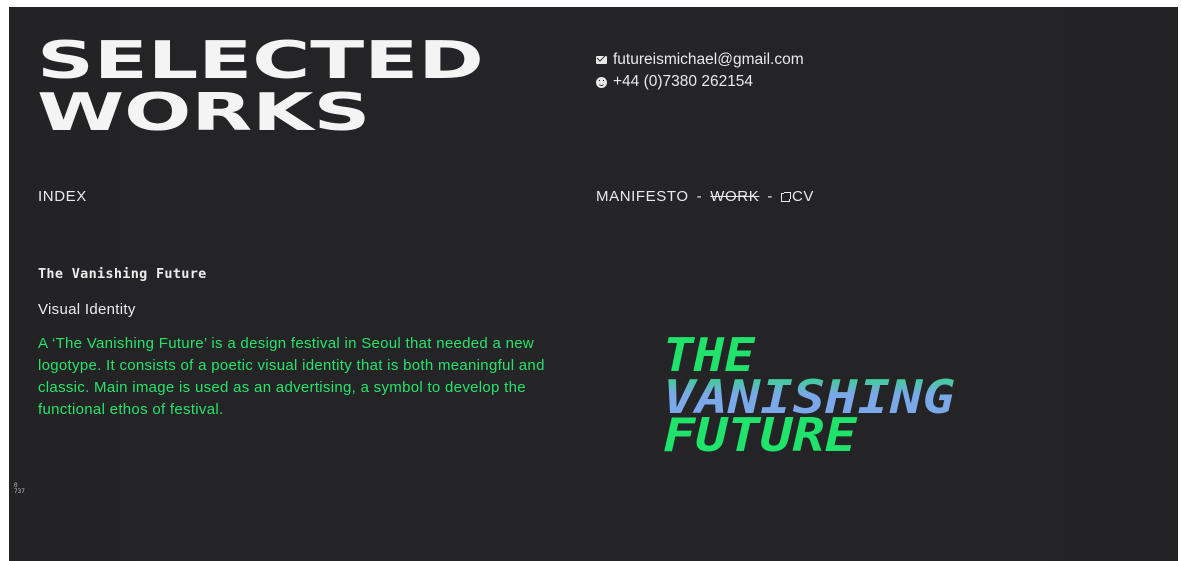 The height and width of the screenshot is (561, 1182). I want to click on page-title: SELECTED WORKS, so click(260, 87).